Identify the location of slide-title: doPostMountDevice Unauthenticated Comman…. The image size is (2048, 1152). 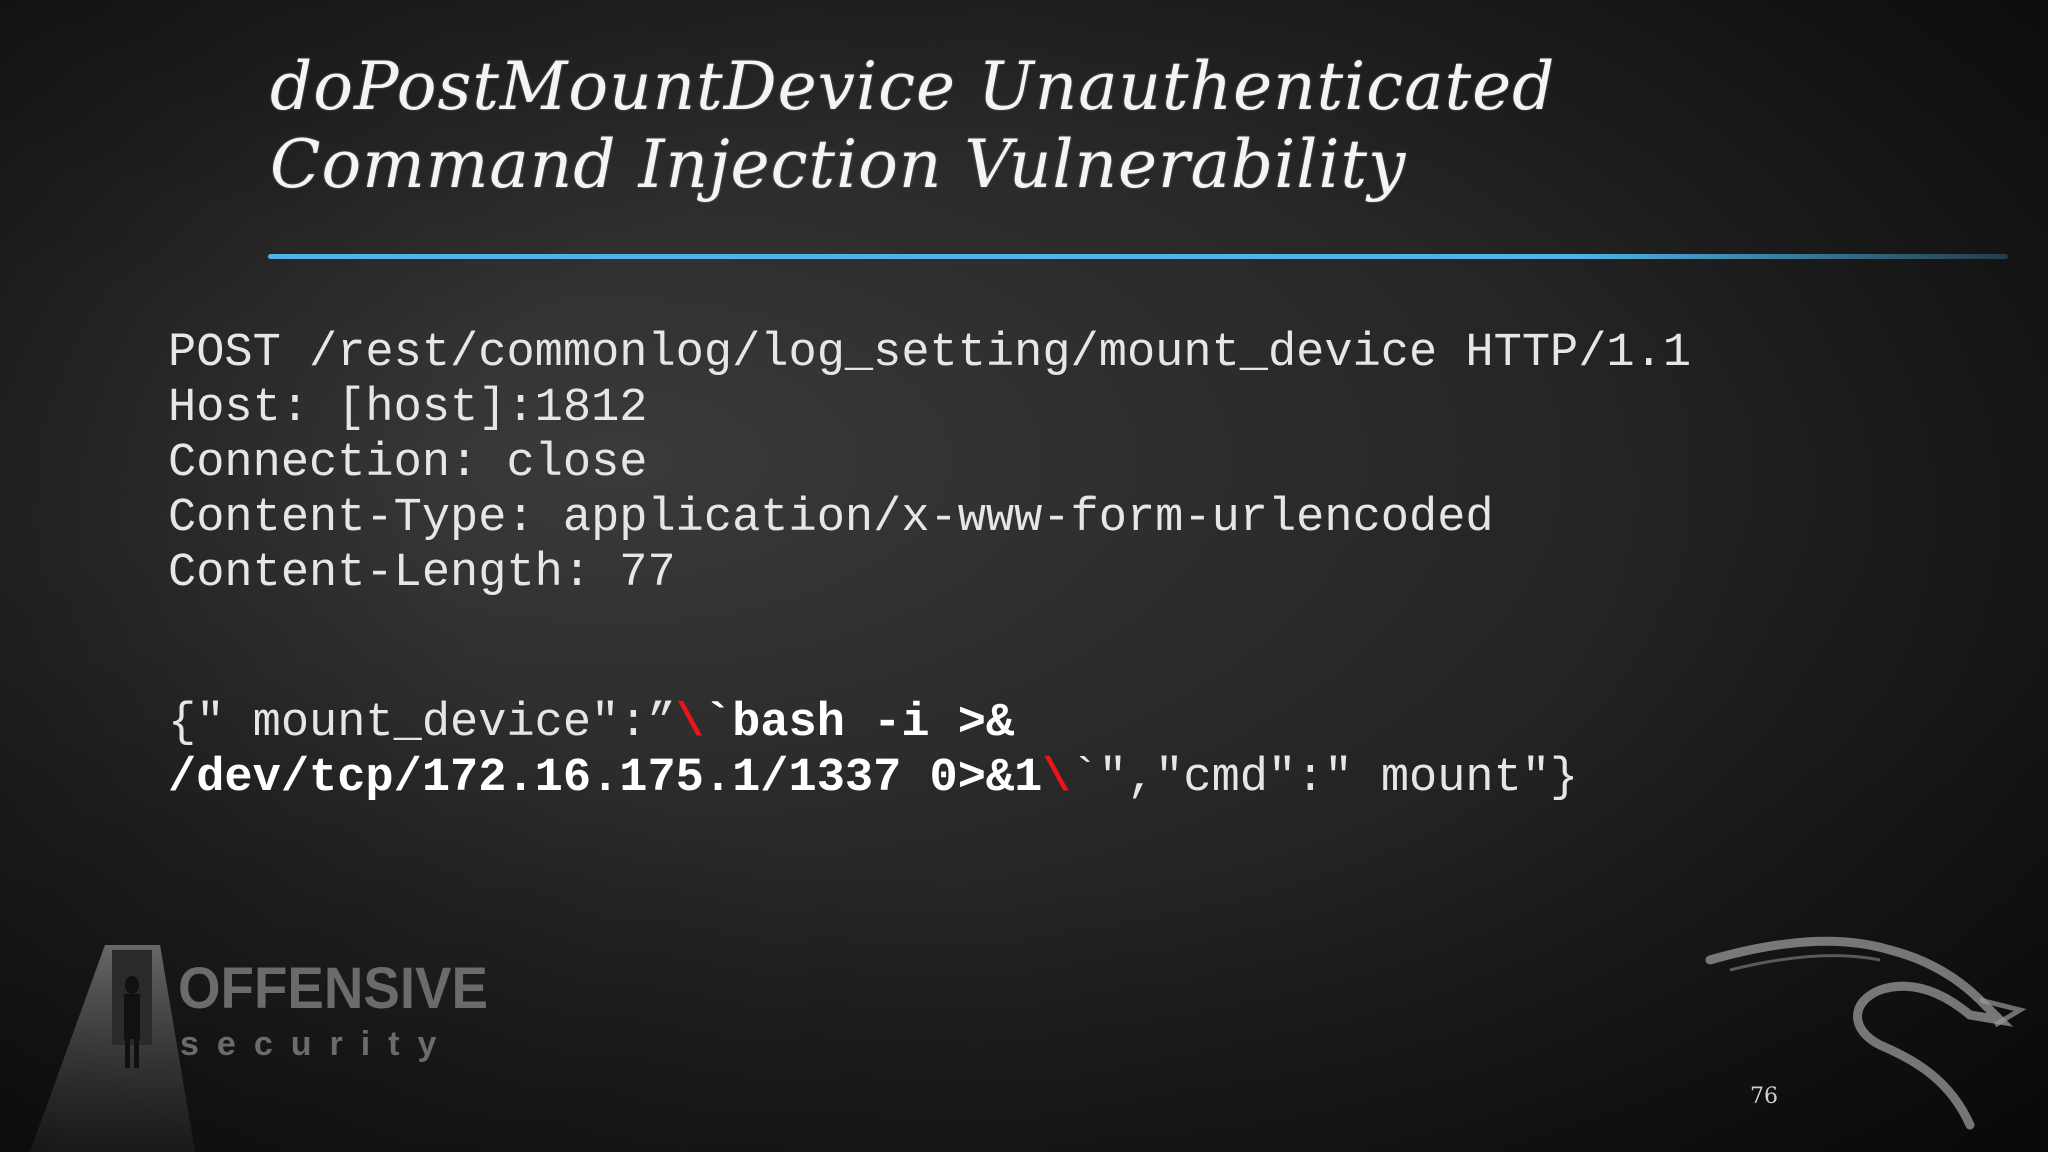
(1020, 126).